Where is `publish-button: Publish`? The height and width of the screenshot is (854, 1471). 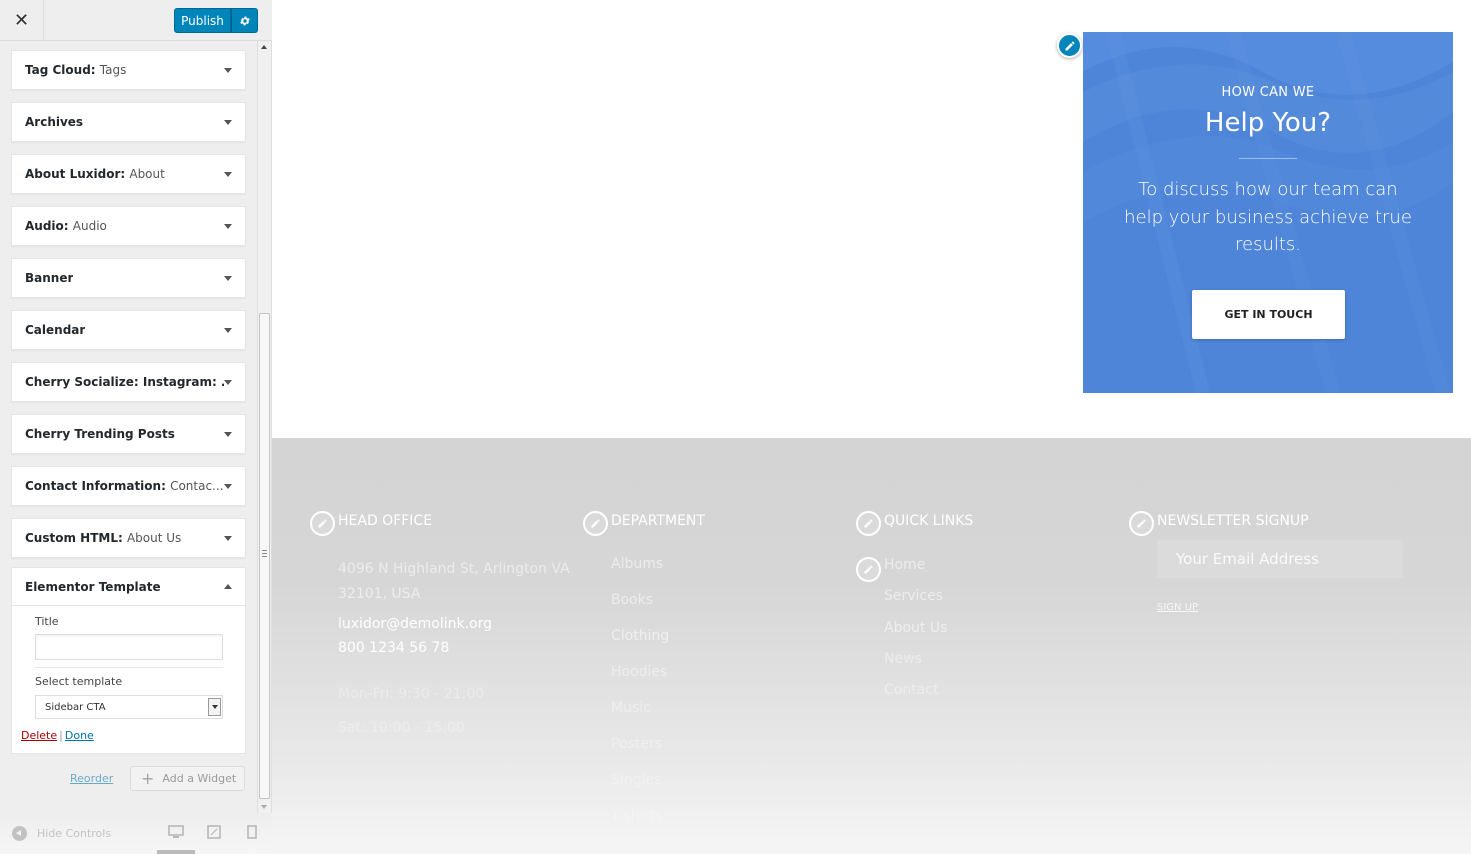
publish-button: Publish is located at coordinates (202, 20).